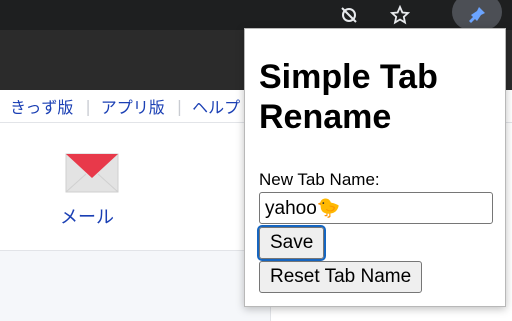 This screenshot has height=321, width=512. I want to click on browser-toolbar, so click(256, 15).